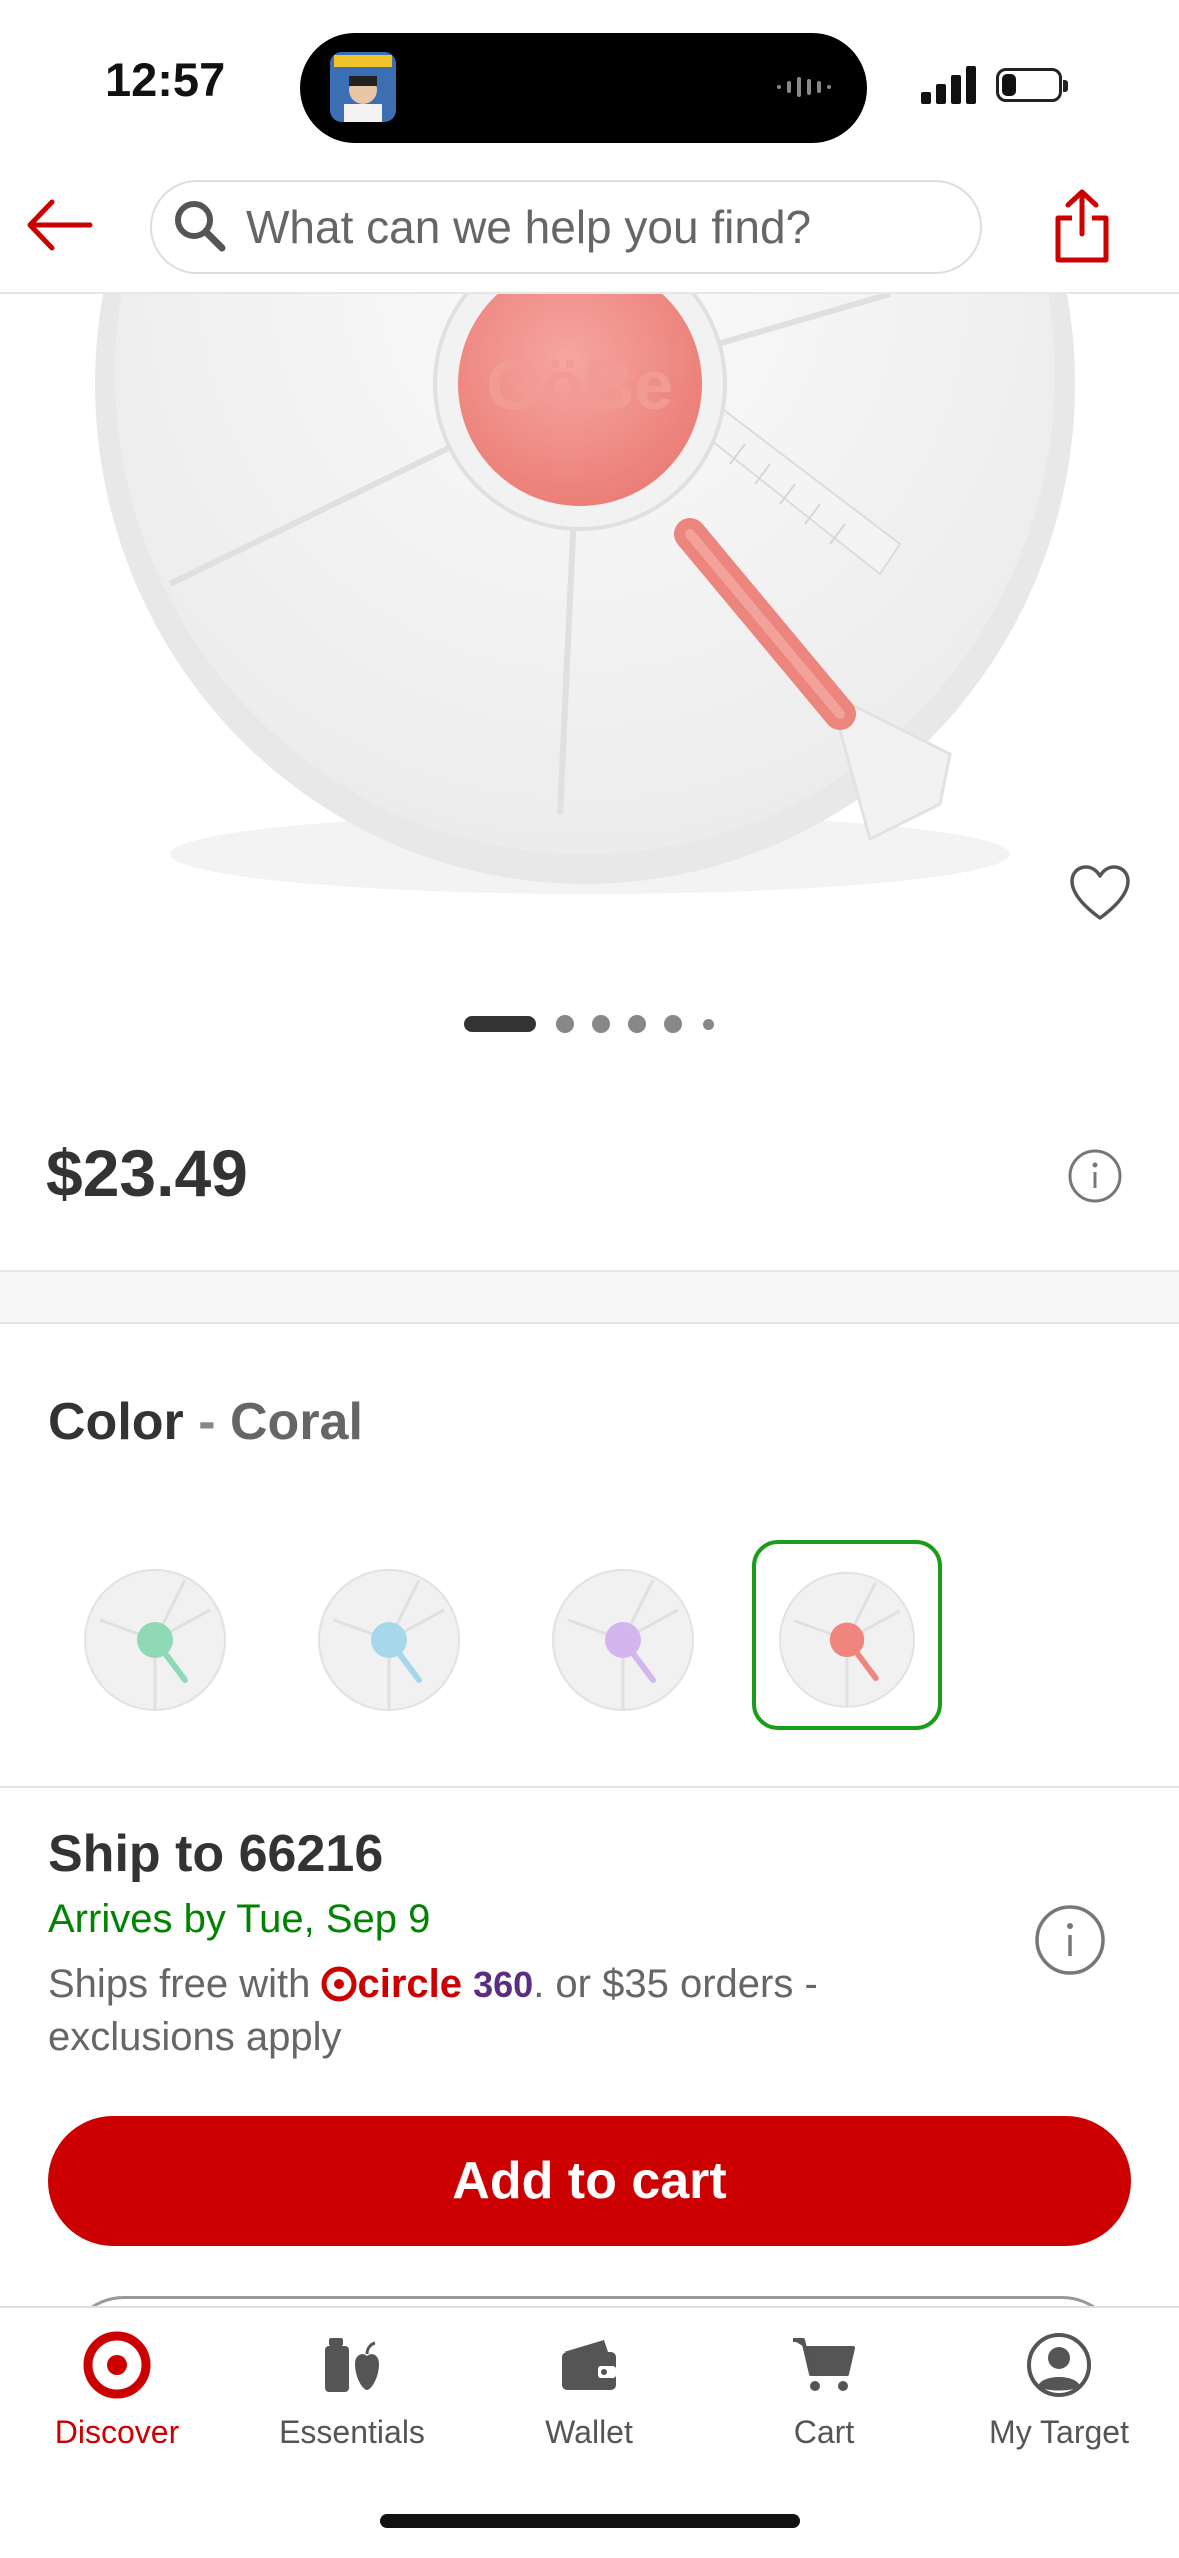 The width and height of the screenshot is (1179, 2558). Describe the element at coordinates (590, 2521) in the screenshot. I see `home-indicator` at that location.